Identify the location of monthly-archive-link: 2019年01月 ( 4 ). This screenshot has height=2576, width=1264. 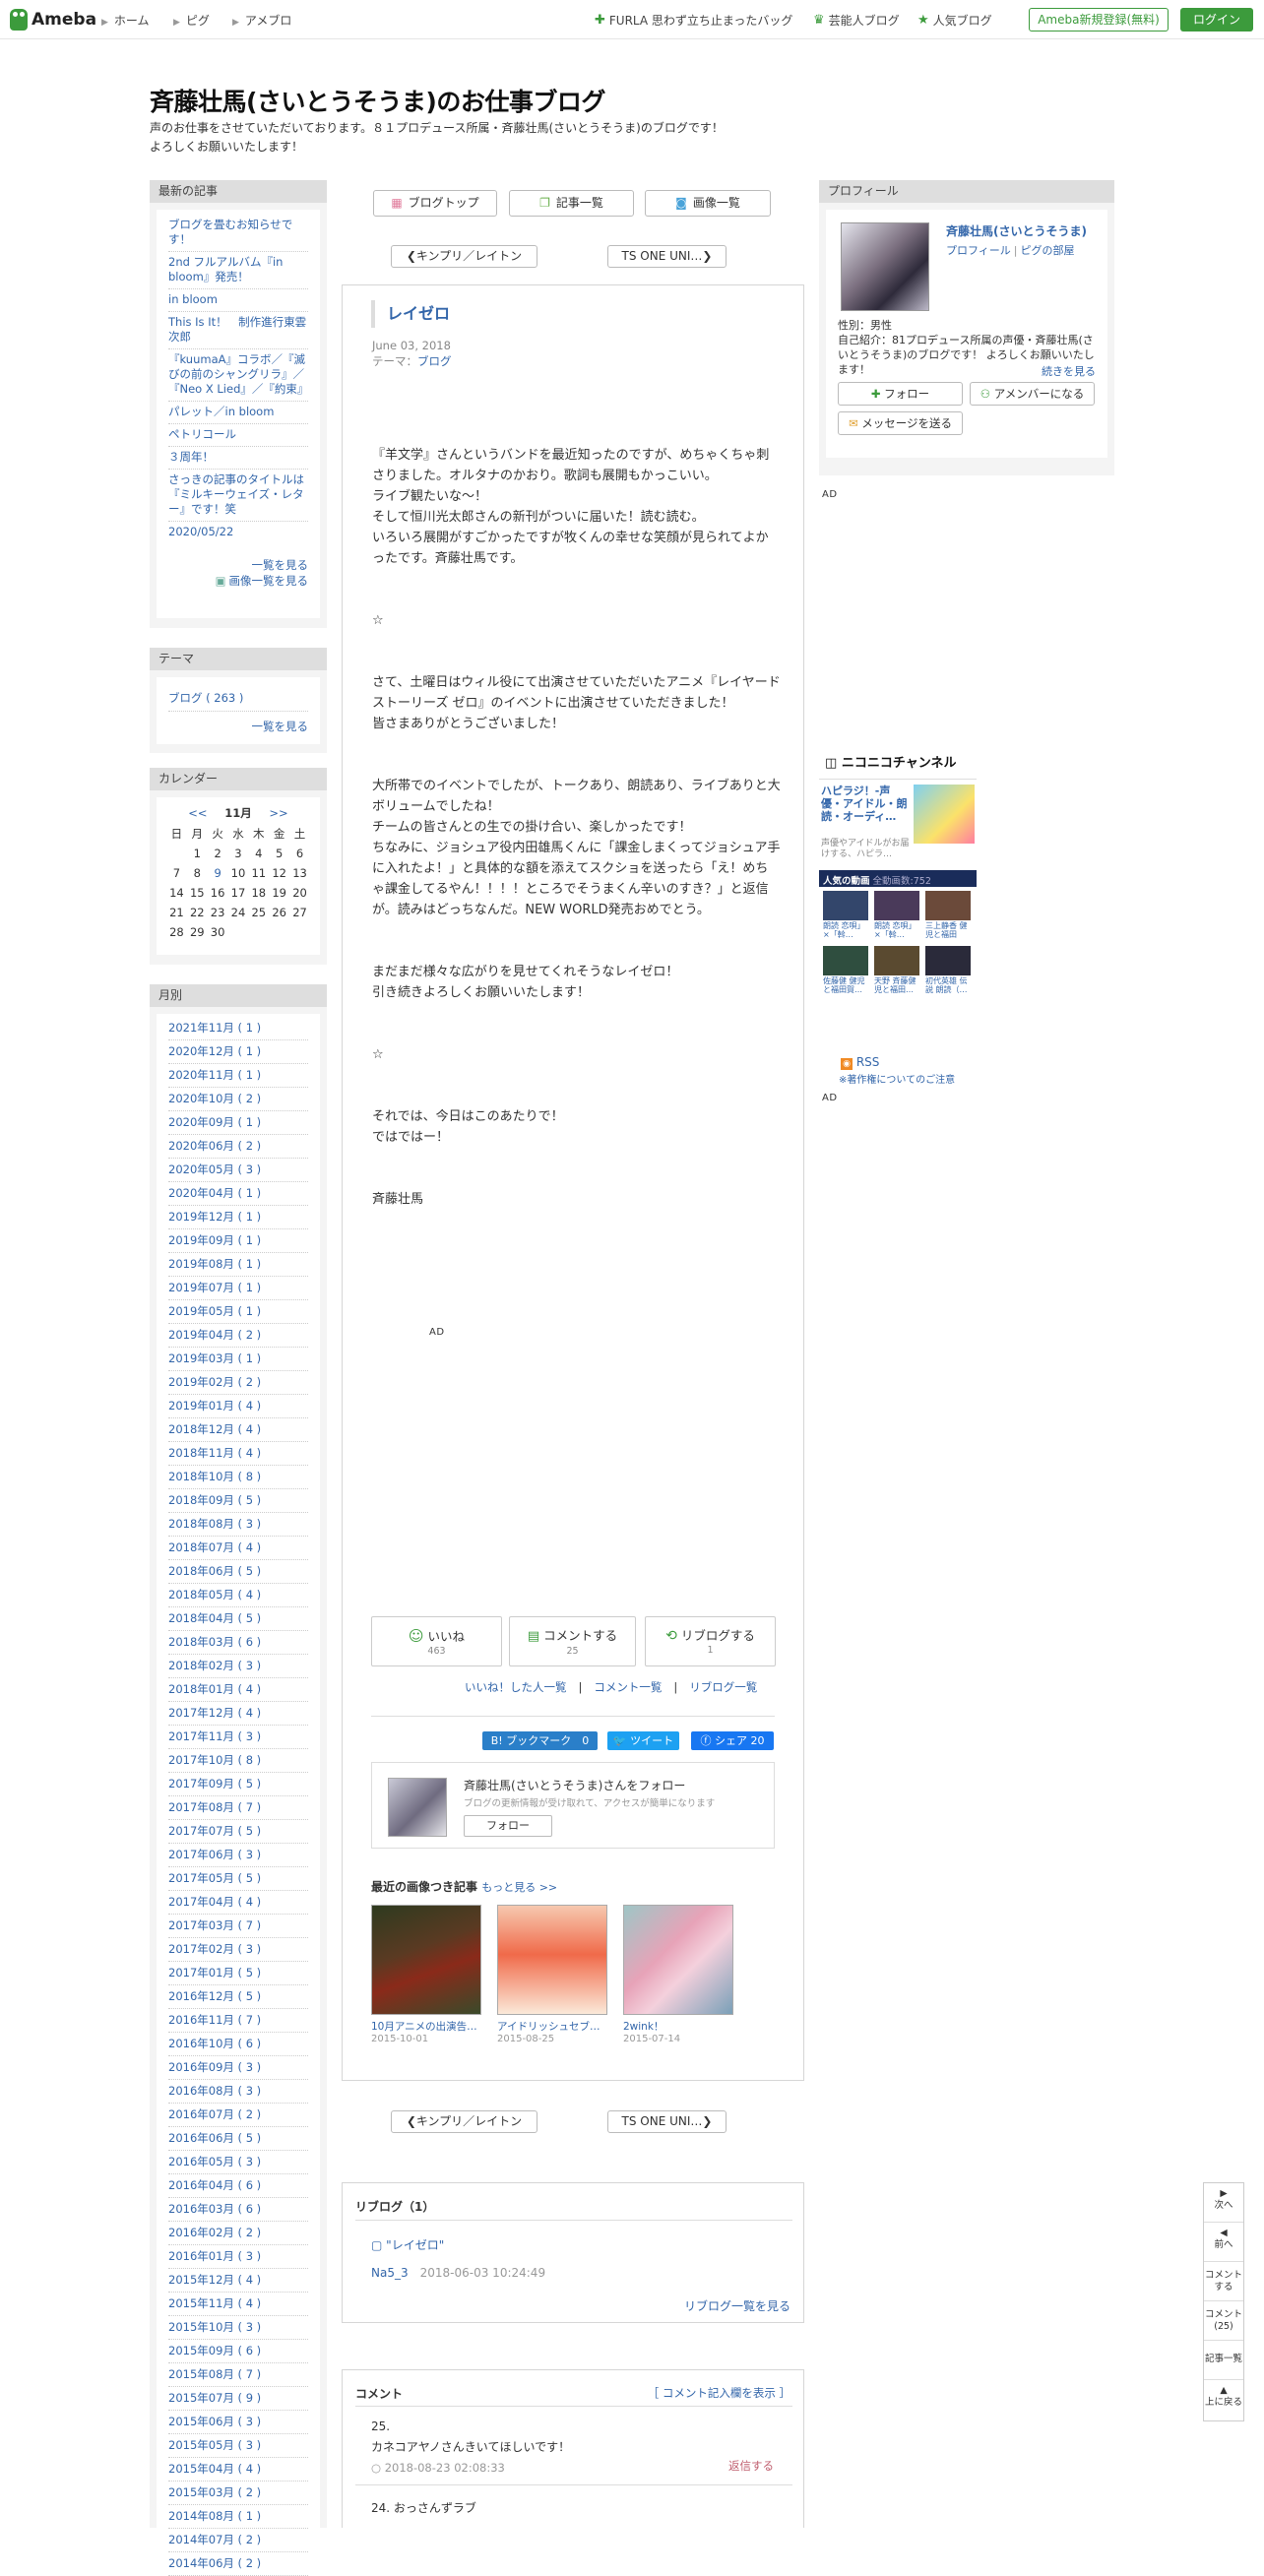
(238, 1406).